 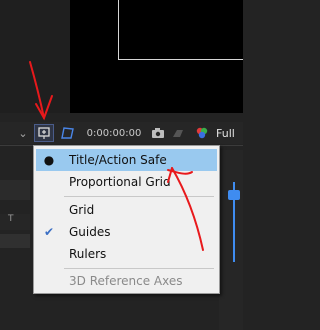 I want to click on viewer-toolbar: ⌄ 0:00:00:00 Full, so click(x=121, y=133).